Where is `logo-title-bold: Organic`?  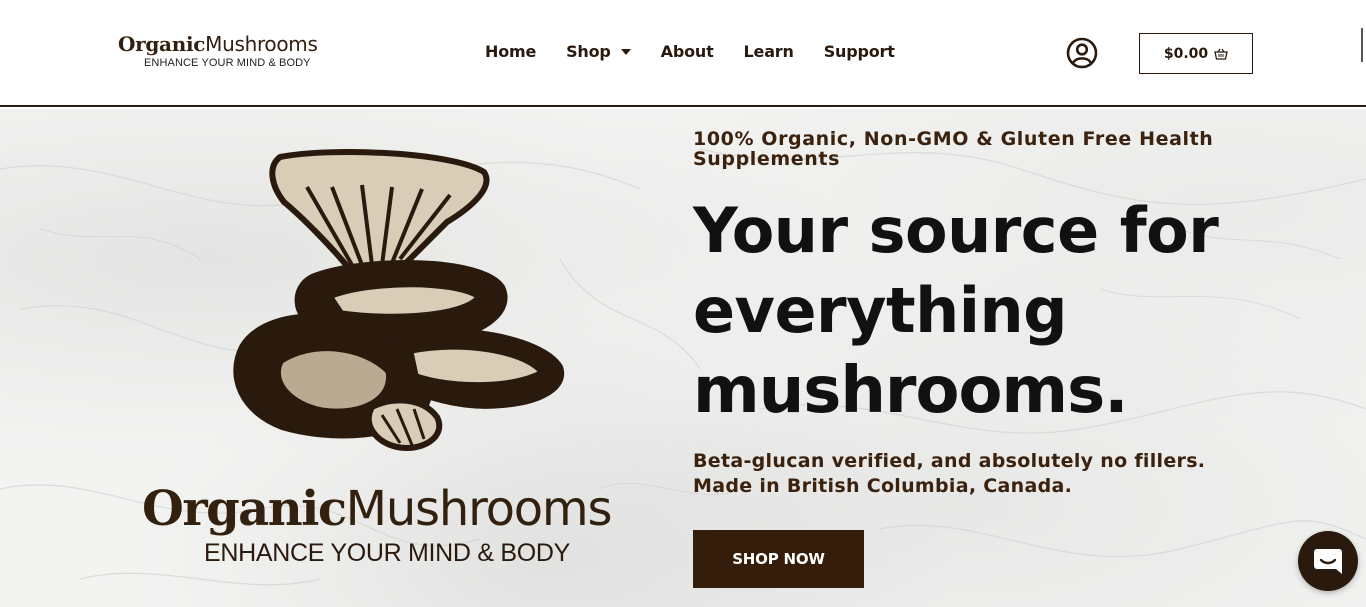
logo-title-bold: Organic is located at coordinates (162, 44).